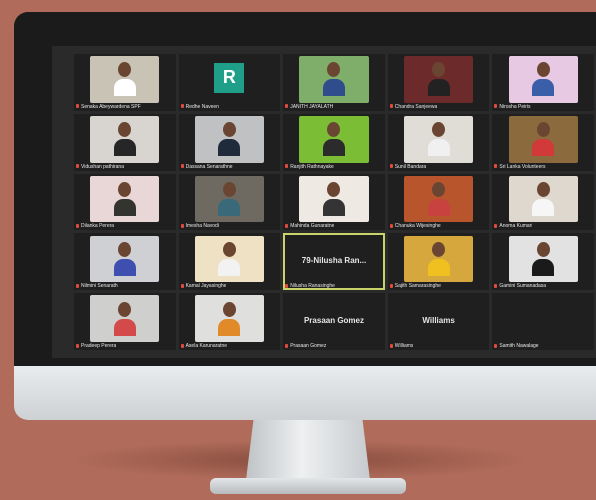 The height and width of the screenshot is (500, 596). I want to click on participant-tile: Nilmini Senarath, so click(125, 262).